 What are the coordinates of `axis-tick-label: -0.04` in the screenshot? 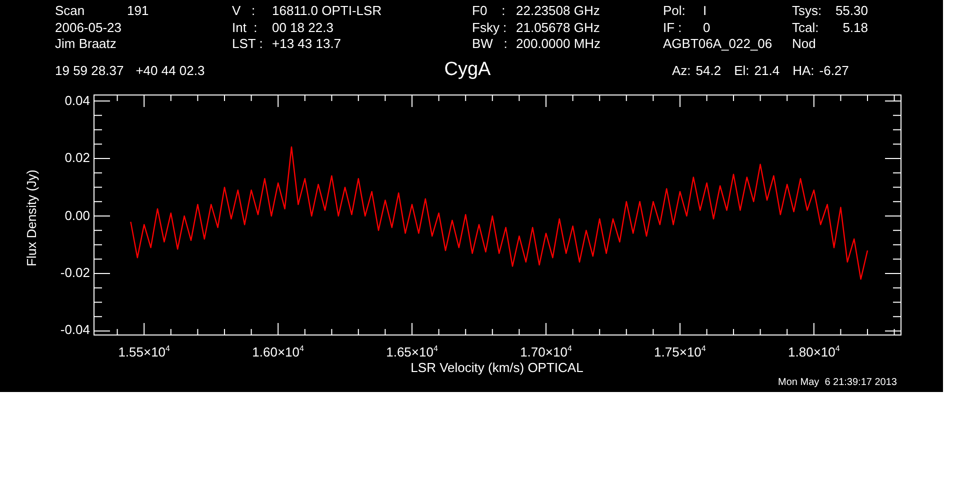 It's located at (75, 330).